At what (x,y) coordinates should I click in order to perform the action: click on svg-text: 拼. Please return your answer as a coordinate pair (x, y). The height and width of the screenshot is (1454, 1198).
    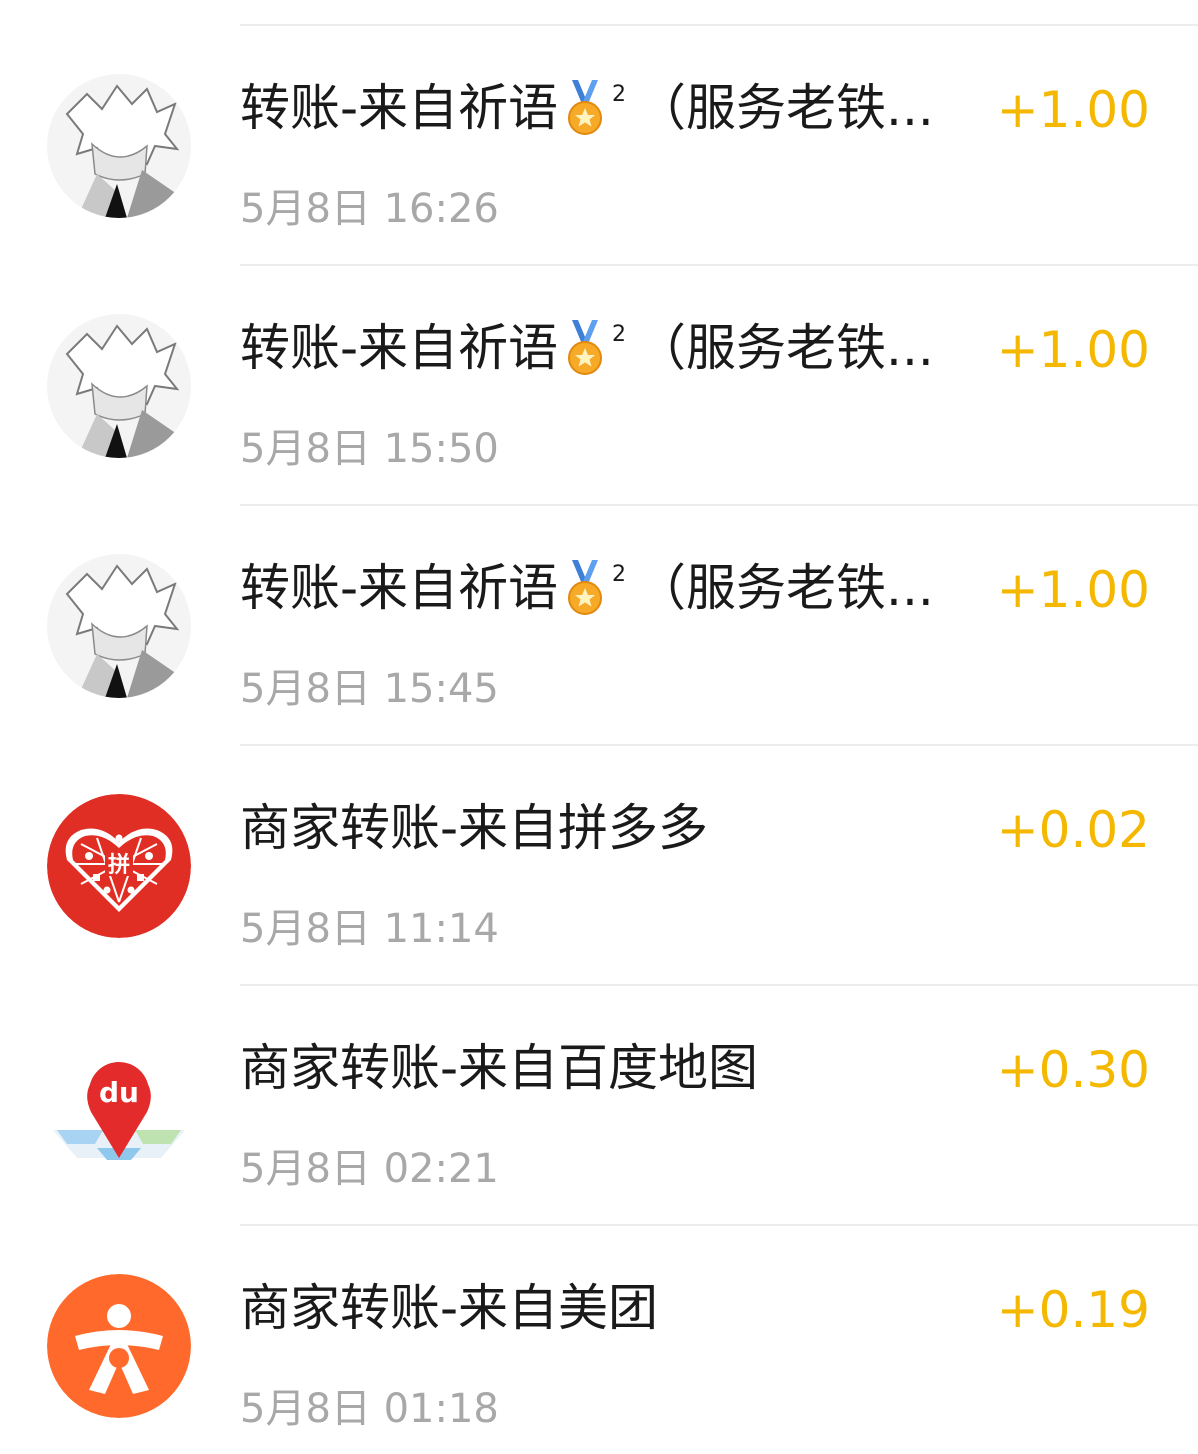
    Looking at the image, I should click on (119, 865).